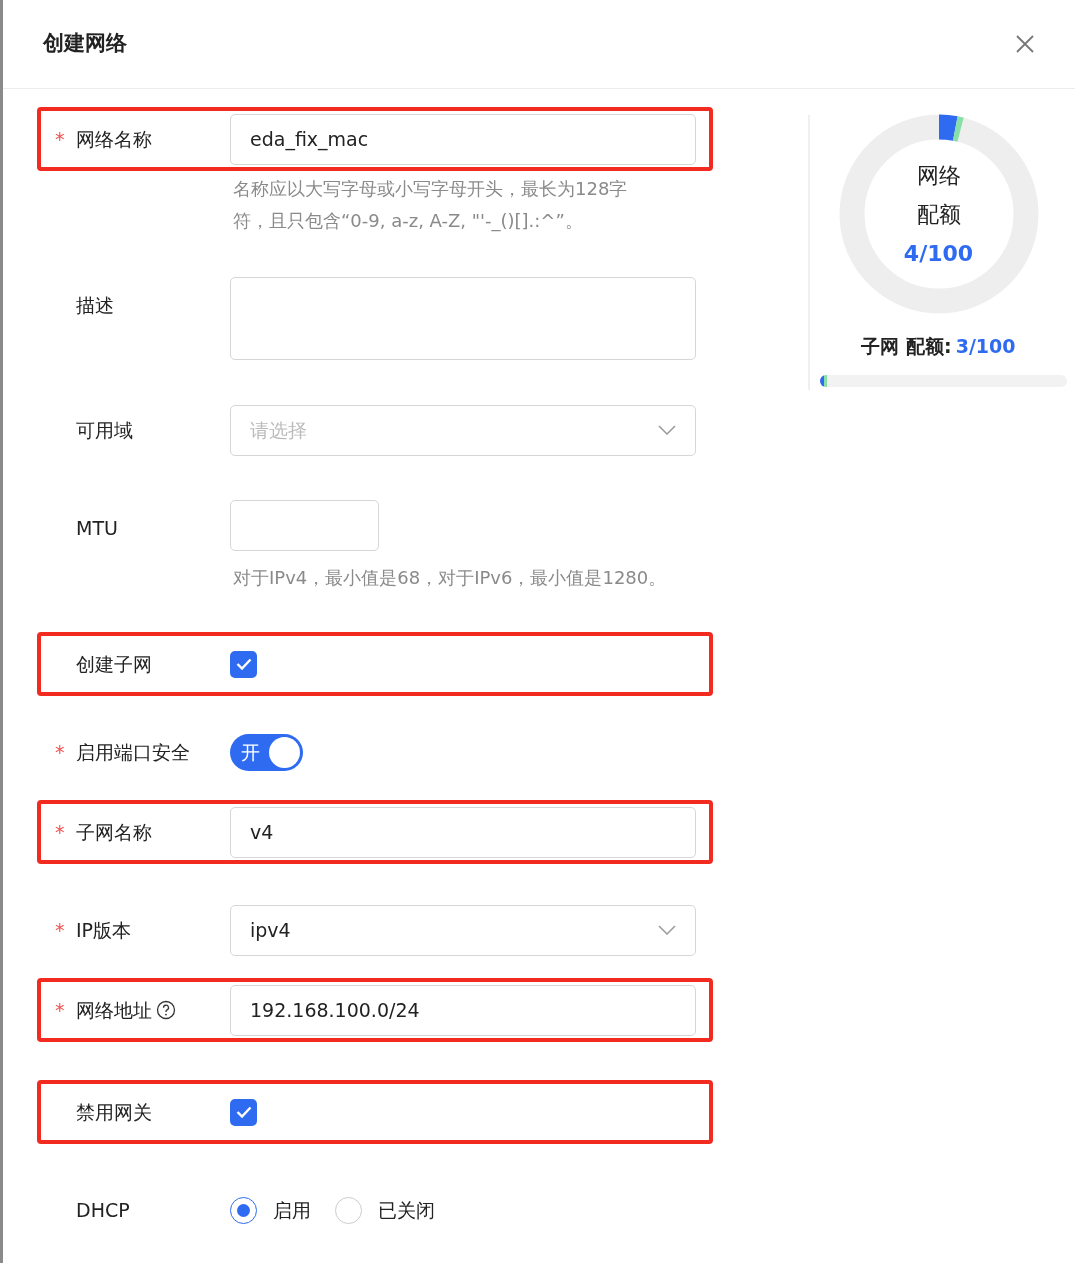 The image size is (1075, 1263). I want to click on field-label: IP版本, so click(104, 930).